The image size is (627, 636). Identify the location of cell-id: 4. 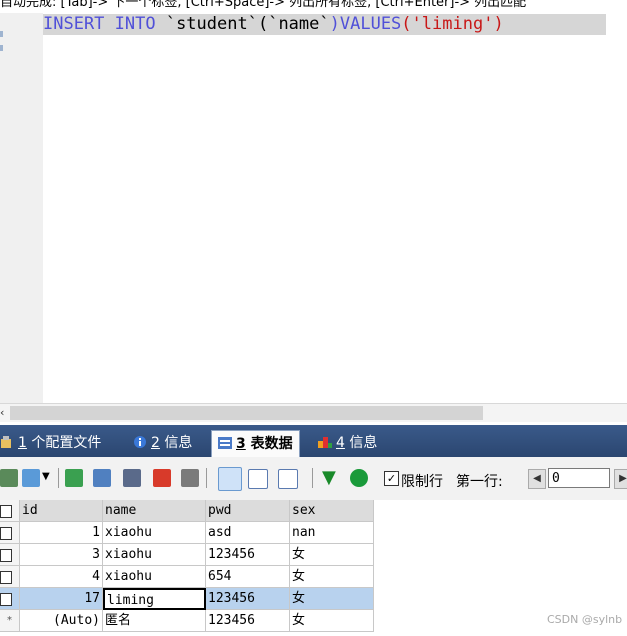
(61, 577).